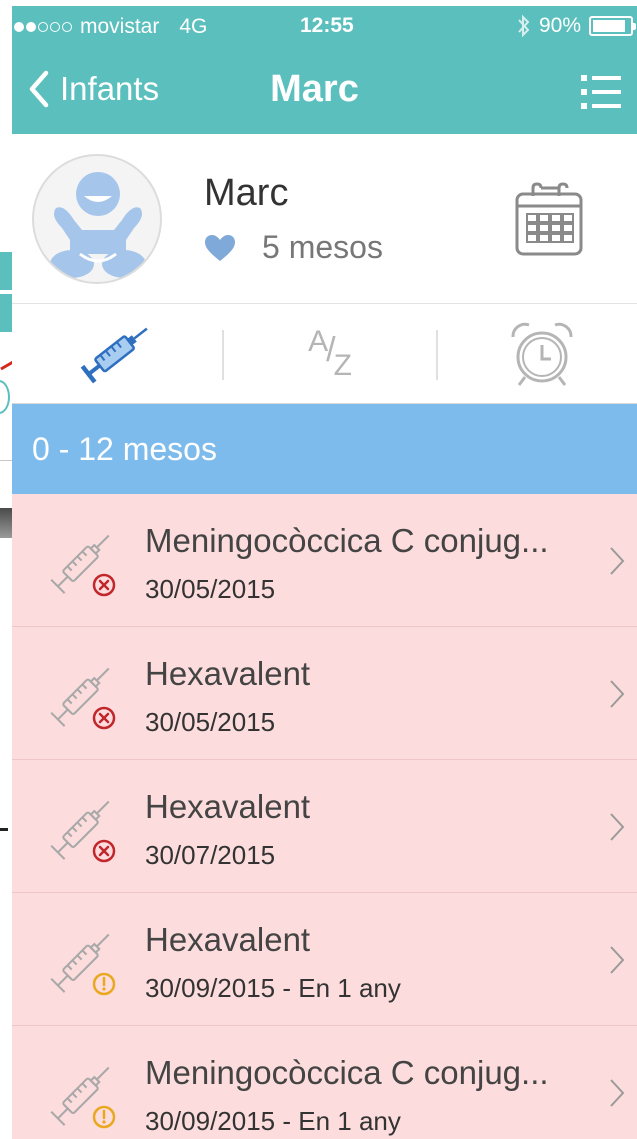 The image size is (637, 1139). What do you see at coordinates (324, 560) in the screenshot?
I see `vaccine-row: Meningocòccica C conjug... 30/05/2015` at bounding box center [324, 560].